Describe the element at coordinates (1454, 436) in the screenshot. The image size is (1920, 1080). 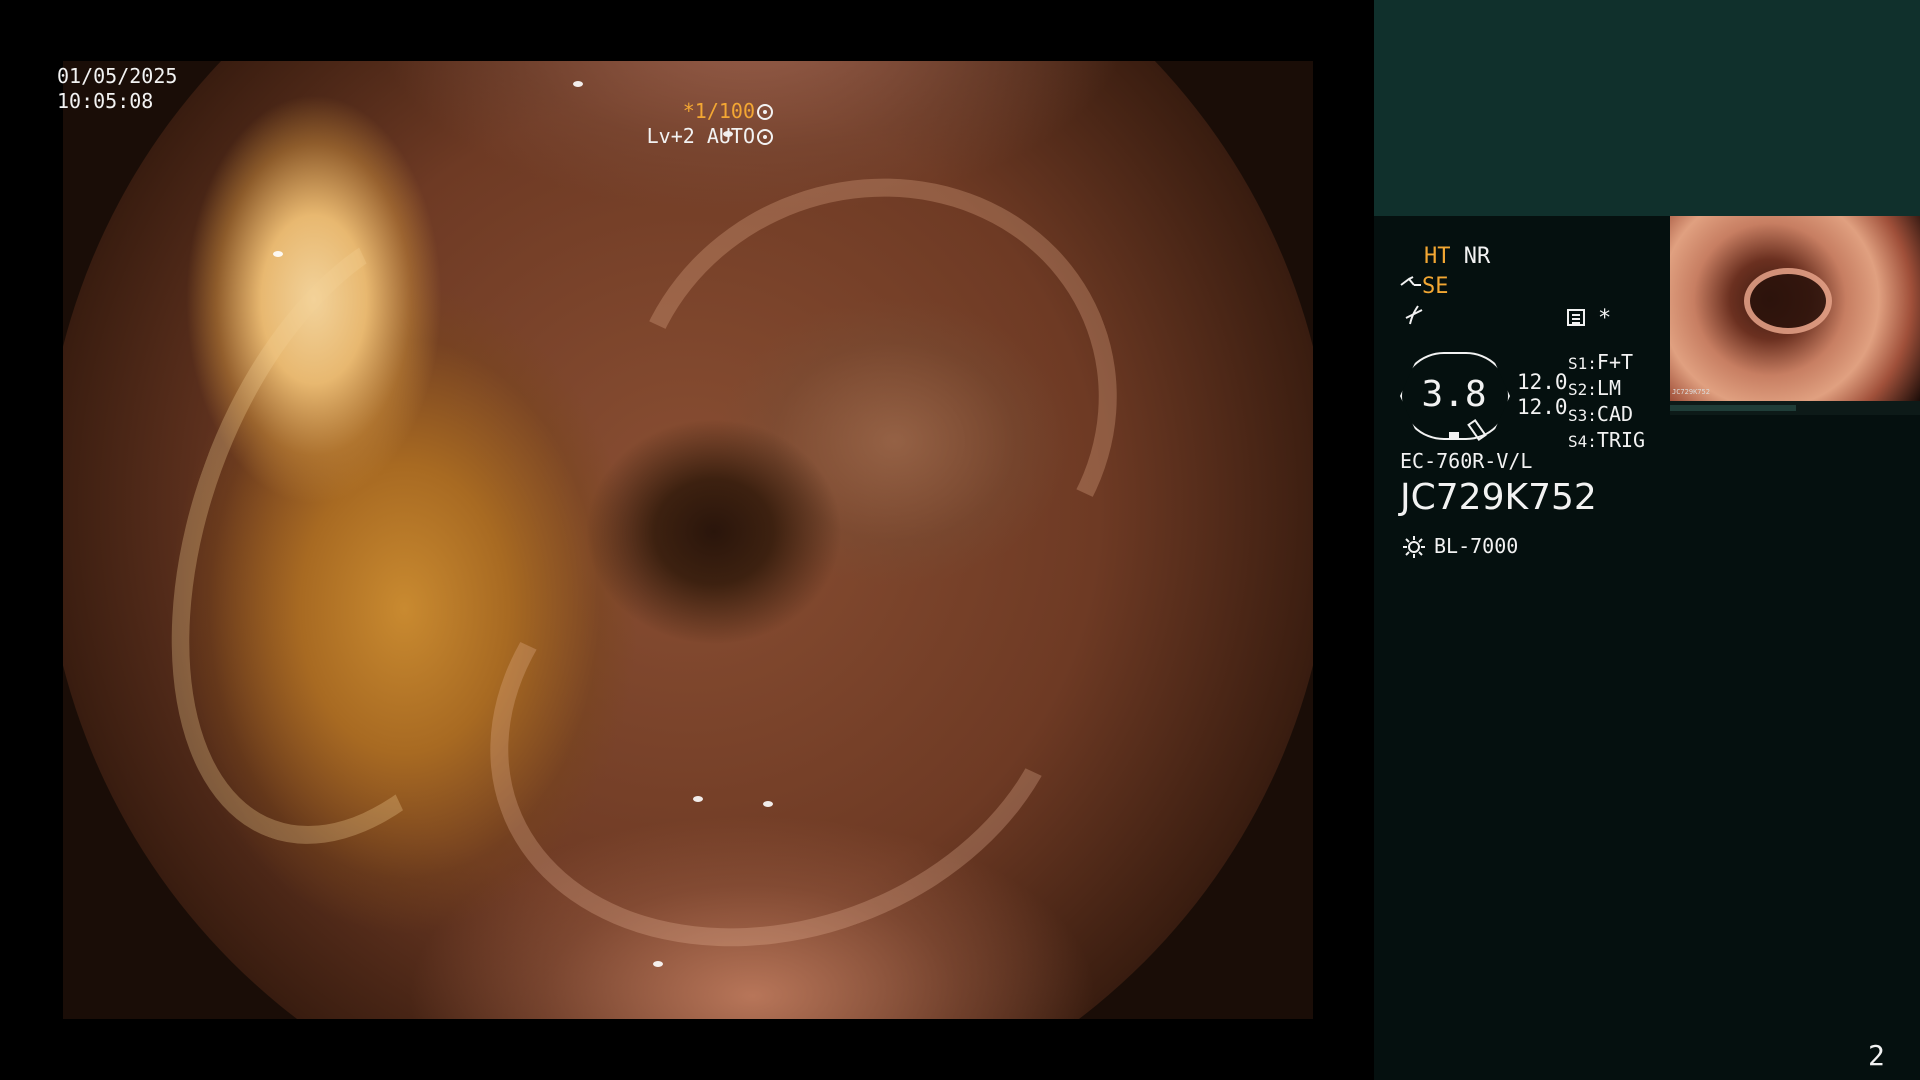
I see `zoom-base-marker` at that location.